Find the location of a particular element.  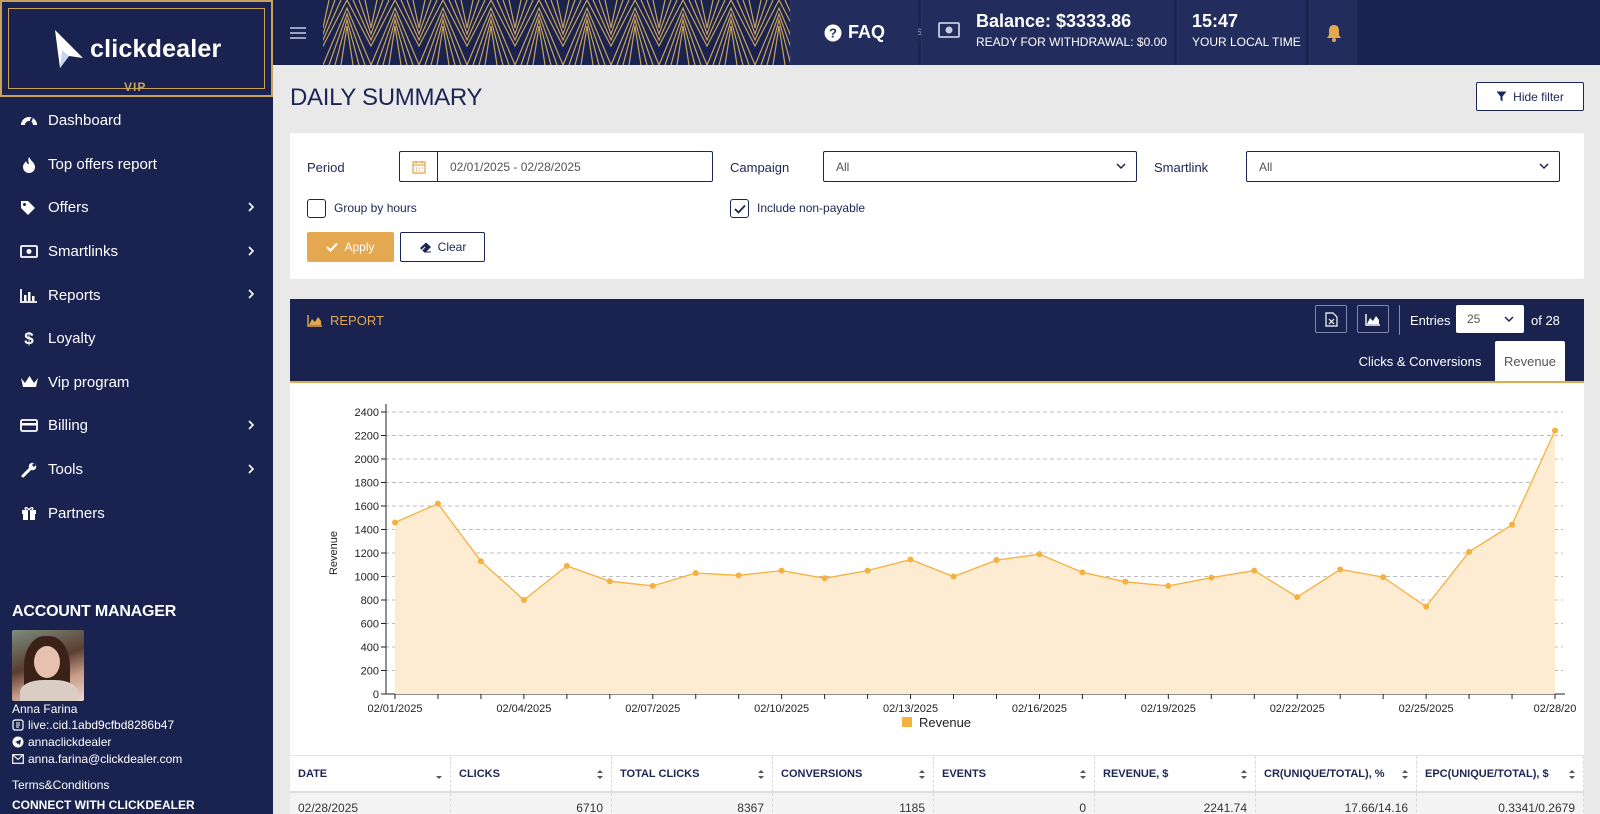

sidebar-item-reports: Reports is located at coordinates (136, 295).